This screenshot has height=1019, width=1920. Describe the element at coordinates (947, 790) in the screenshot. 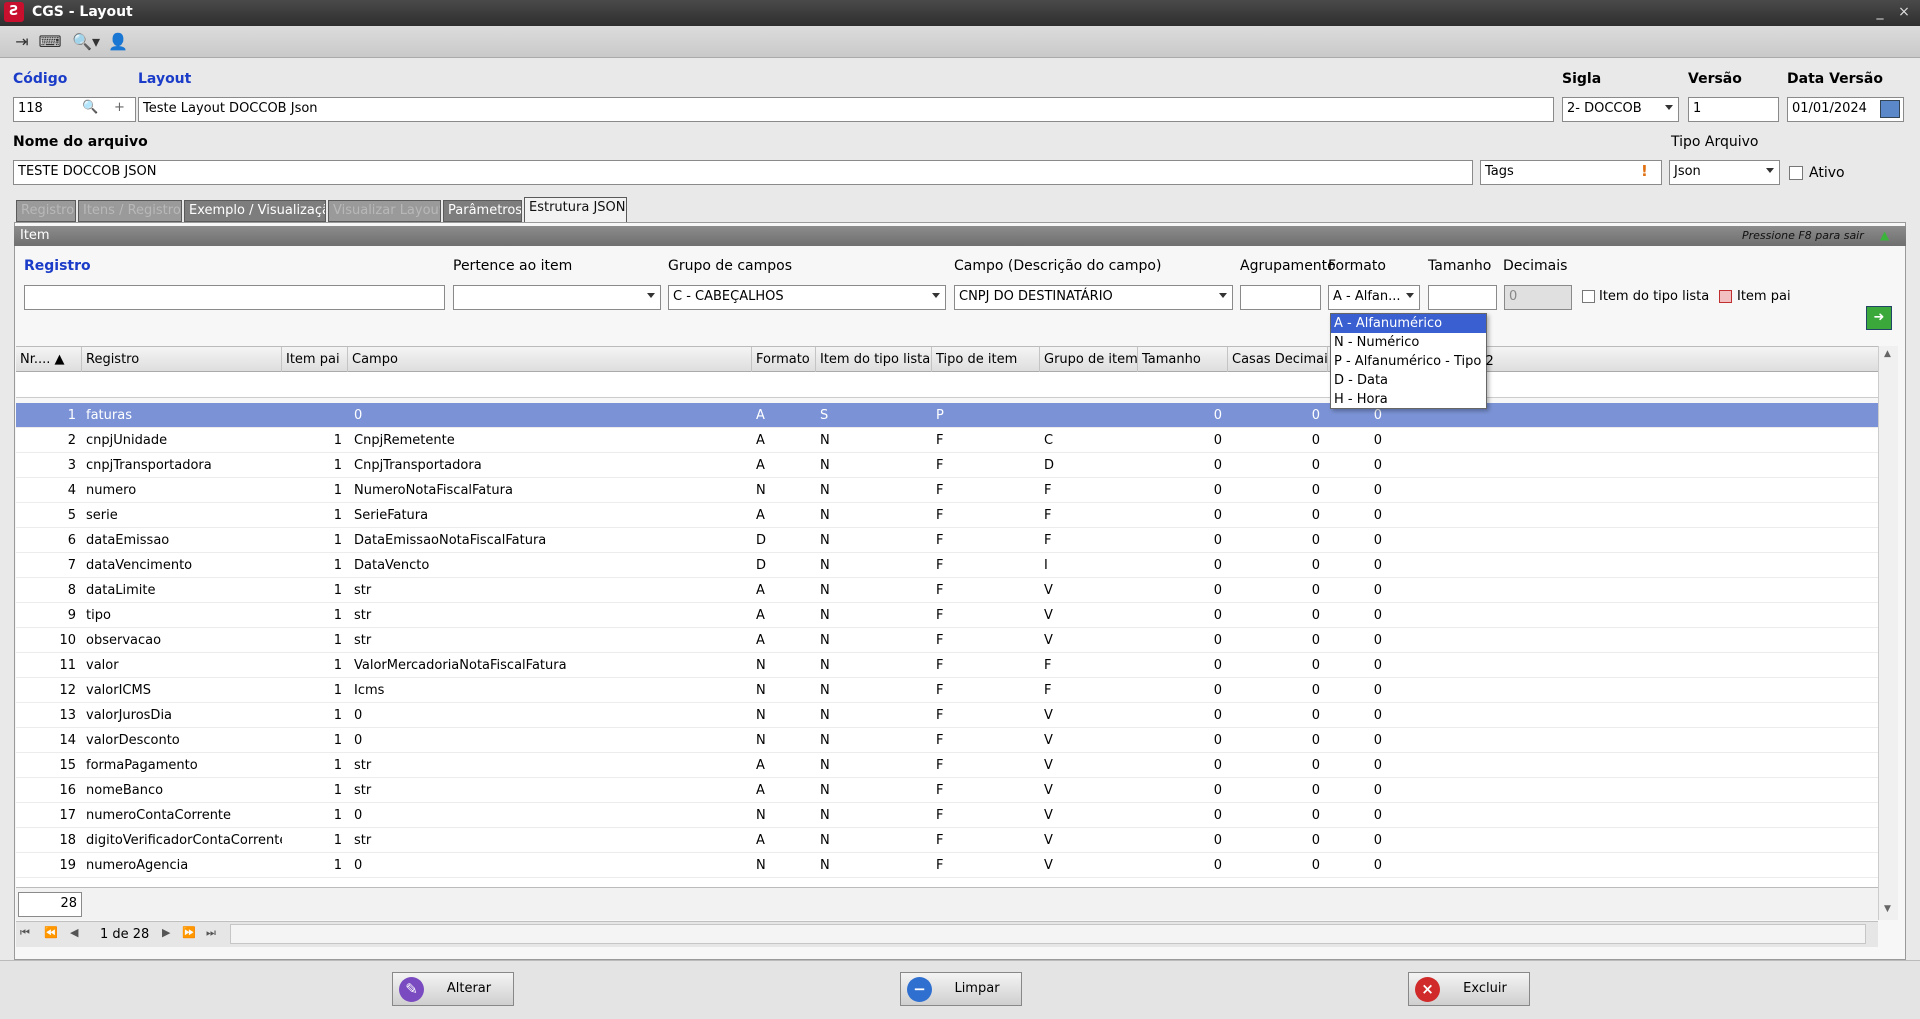

I see `table-row: 16 nomeBanco 1 str A N F V 0 0 0` at that location.